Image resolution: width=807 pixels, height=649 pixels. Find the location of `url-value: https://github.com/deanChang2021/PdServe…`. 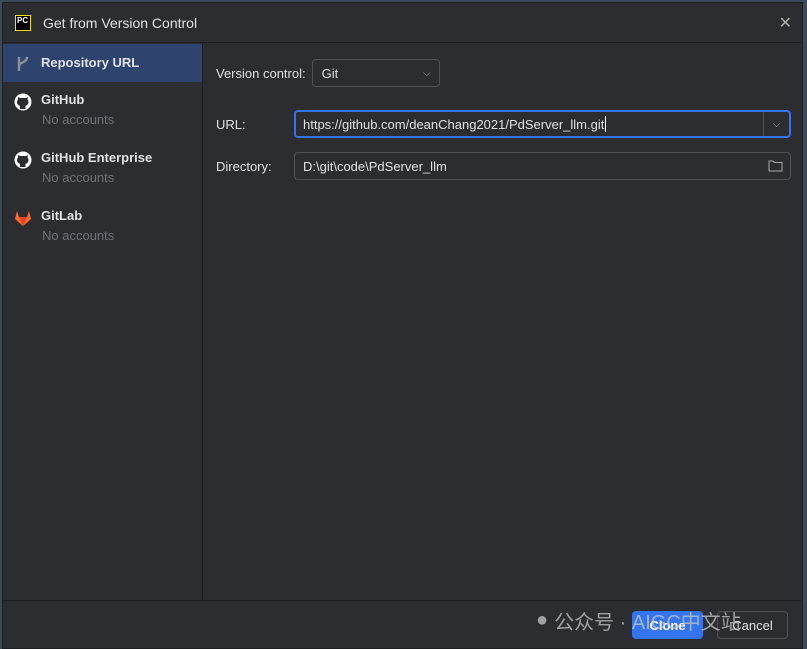

url-value: https://github.com/deanChang2021/PdServe… is located at coordinates (454, 124).